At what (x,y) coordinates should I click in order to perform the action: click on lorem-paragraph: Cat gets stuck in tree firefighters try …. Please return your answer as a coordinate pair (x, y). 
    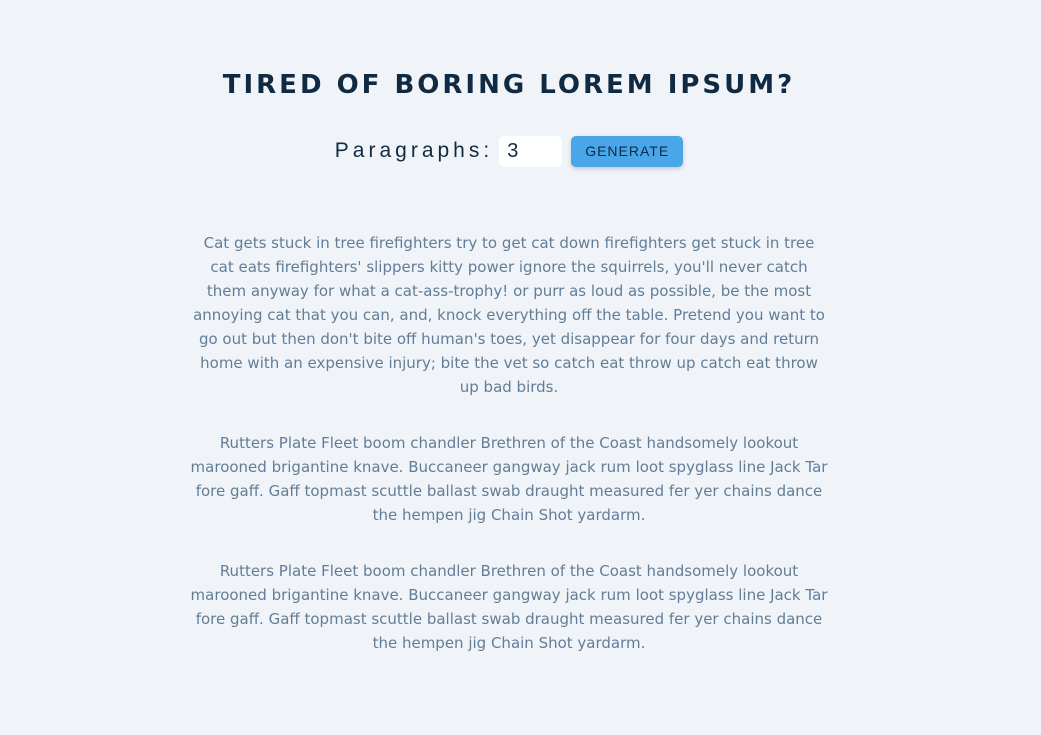
    Looking at the image, I should click on (509, 315).